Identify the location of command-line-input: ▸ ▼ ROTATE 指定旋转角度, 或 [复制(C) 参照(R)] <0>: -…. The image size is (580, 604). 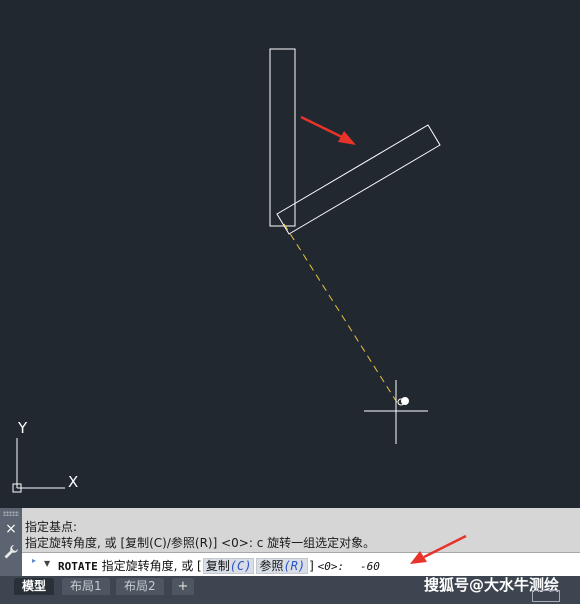
(301, 564).